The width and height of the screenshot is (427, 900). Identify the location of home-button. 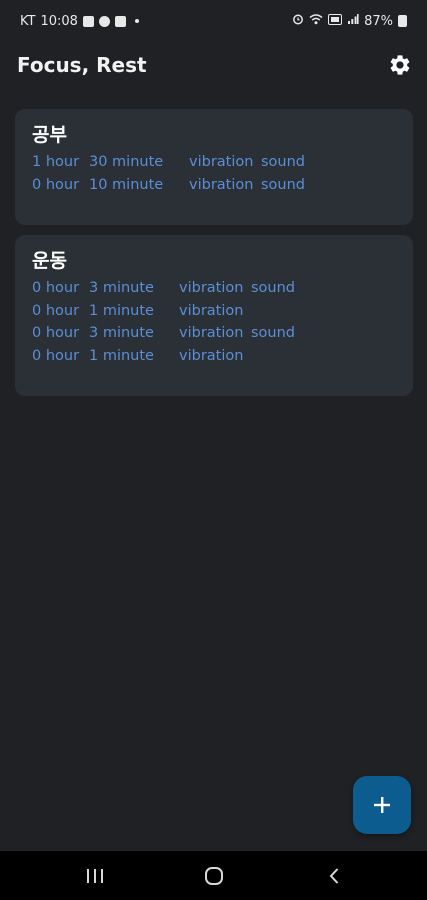
(214, 875).